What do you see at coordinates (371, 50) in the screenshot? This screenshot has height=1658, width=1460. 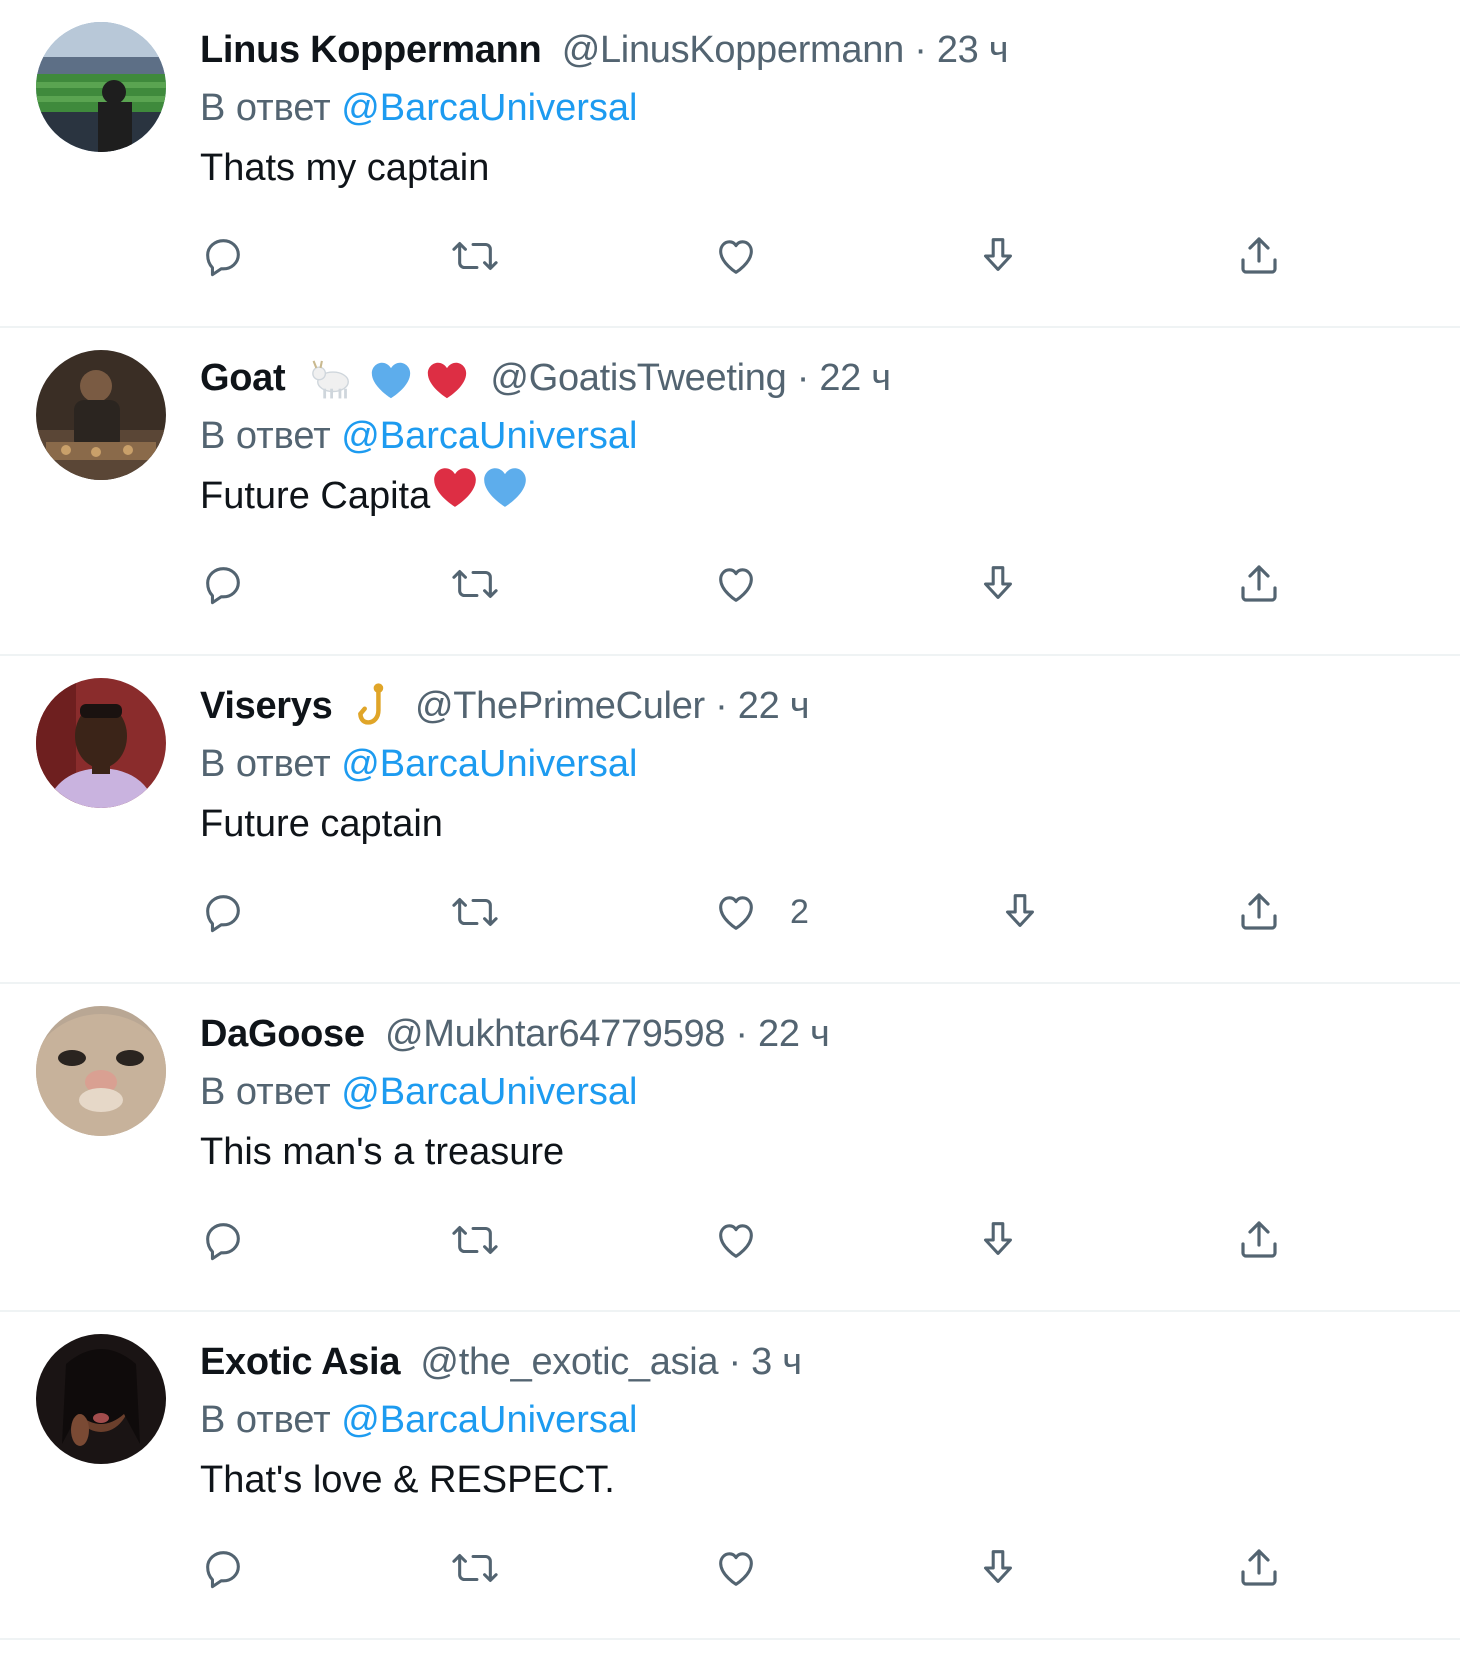 I see `display-name: Linus Koppermann` at bounding box center [371, 50].